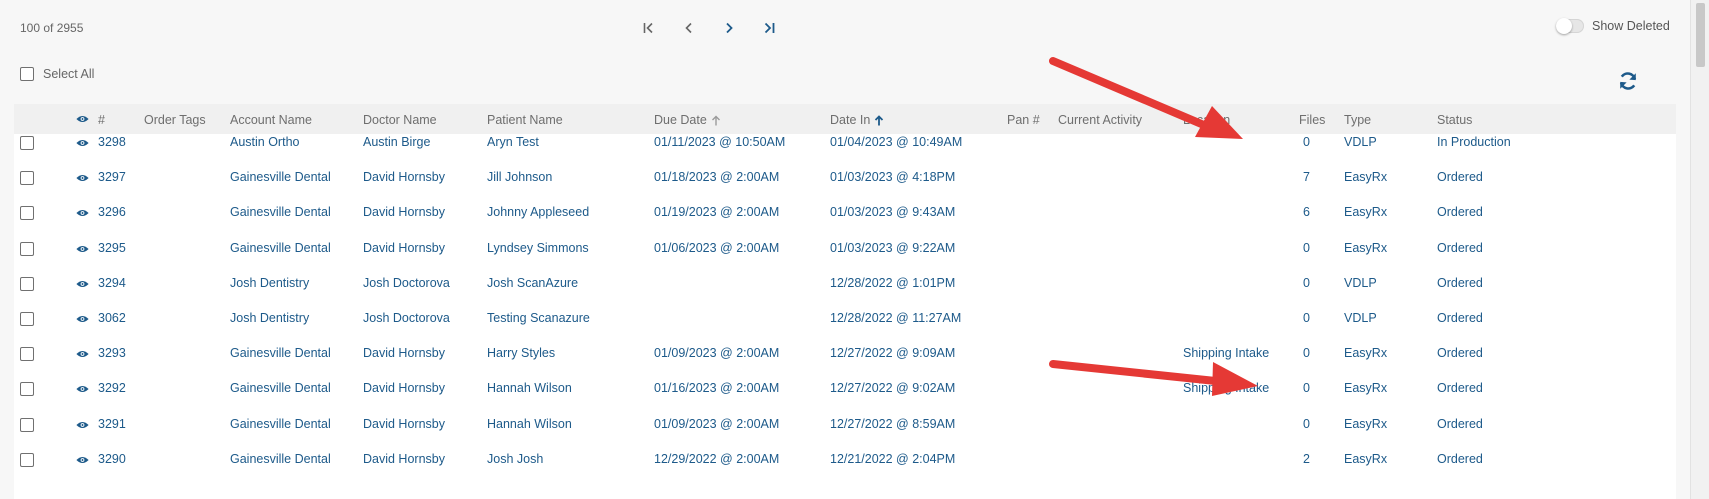 The height and width of the screenshot is (499, 1709). What do you see at coordinates (1570, 26) in the screenshot?
I see `show-deleted-toggle` at bounding box center [1570, 26].